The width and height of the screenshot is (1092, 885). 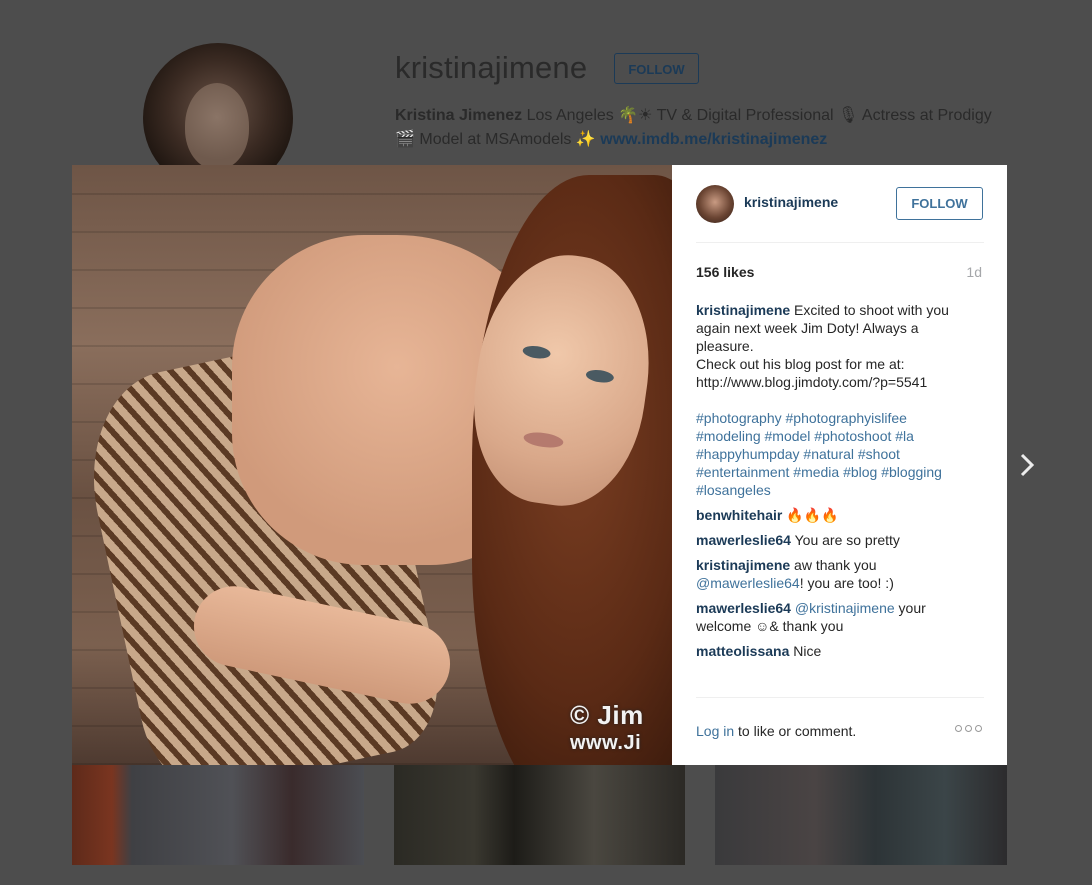 I want to click on comment-text: aw thank you, so click(x=833, y=565).